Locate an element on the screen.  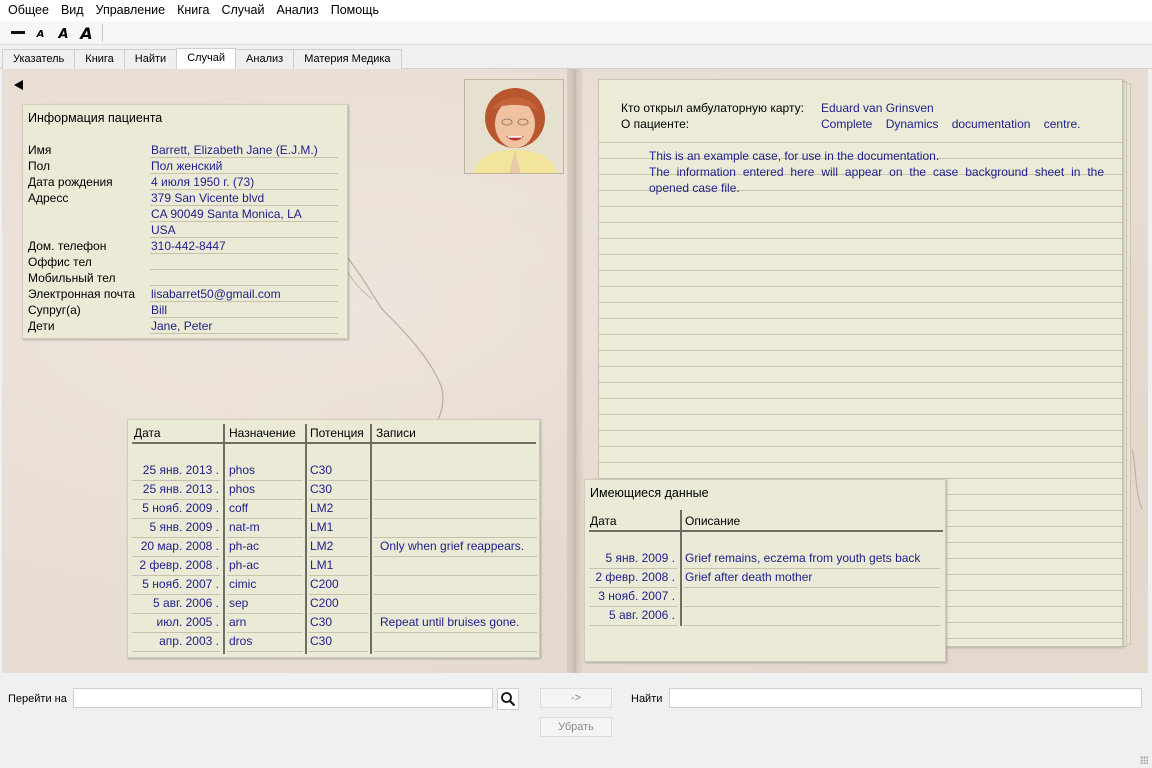
back-arrow-icon is located at coordinates (19, 85).